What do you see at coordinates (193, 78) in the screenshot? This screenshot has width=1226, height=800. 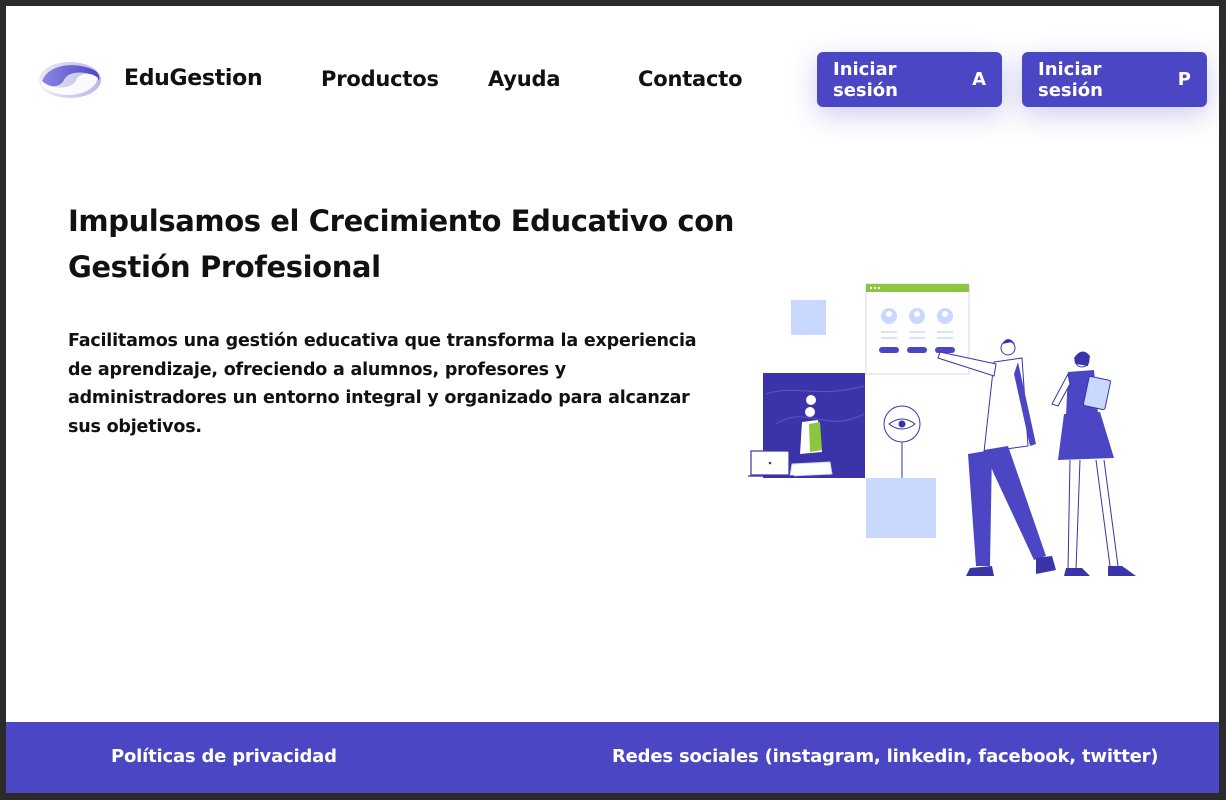 I see `brand-name: EduGestion` at bounding box center [193, 78].